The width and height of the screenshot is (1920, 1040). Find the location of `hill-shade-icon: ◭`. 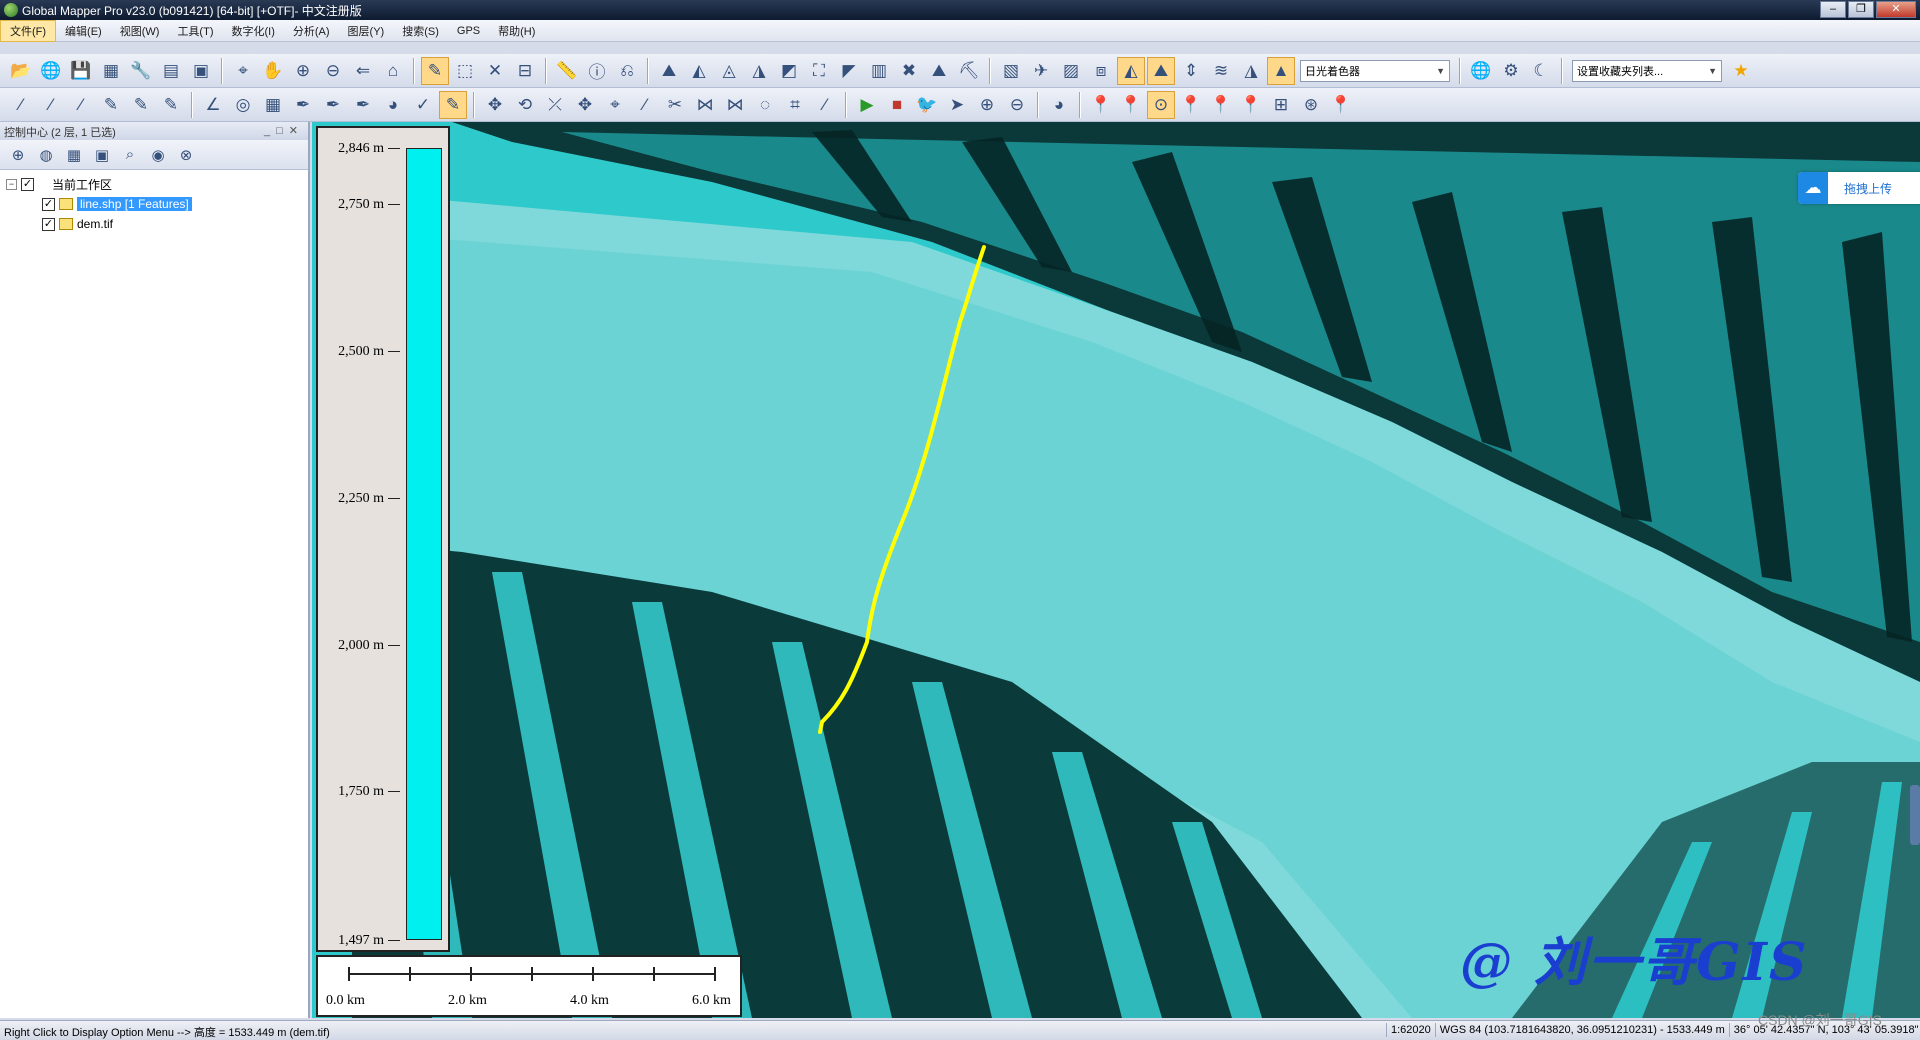

hill-shade-icon: ◭ is located at coordinates (1131, 70).